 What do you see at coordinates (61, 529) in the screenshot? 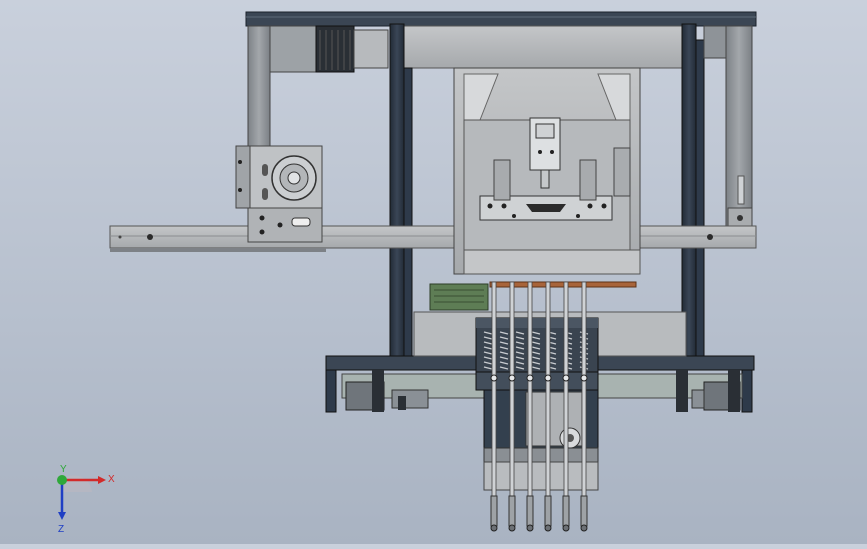
I see `z-axis-label: Z` at bounding box center [61, 529].